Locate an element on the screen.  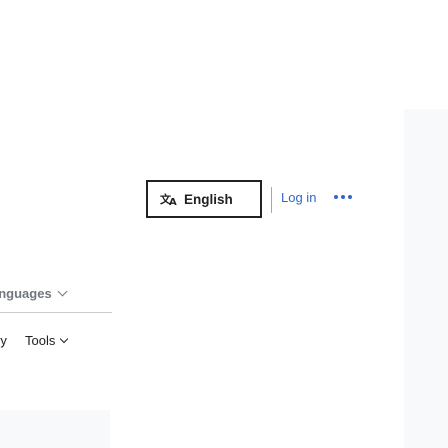
more-options-button is located at coordinates (343, 197).